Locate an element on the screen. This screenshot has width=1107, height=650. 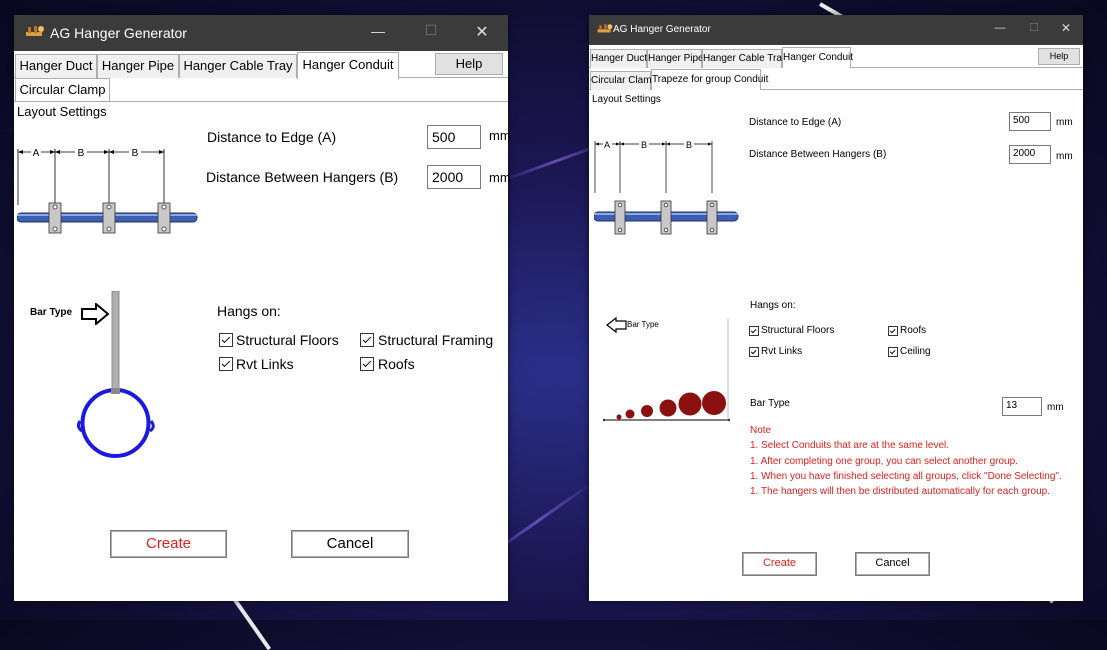
bar-type-label: Bar Type is located at coordinates (770, 403).